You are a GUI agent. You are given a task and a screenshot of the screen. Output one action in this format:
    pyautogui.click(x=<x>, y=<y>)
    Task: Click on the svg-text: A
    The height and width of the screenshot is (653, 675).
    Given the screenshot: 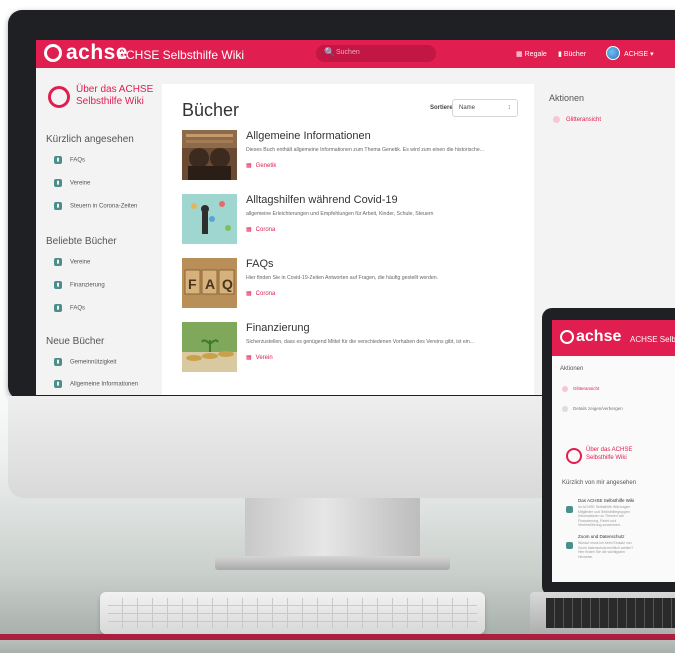 What is the action you would take?
    pyautogui.click(x=210, y=284)
    